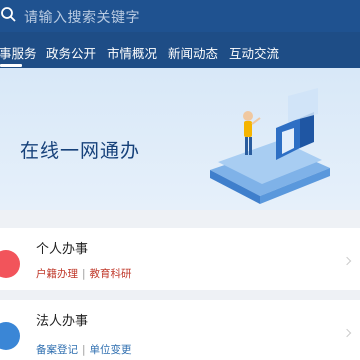 This screenshot has height=360, width=360. What do you see at coordinates (11, 65) in the screenshot?
I see `active-tab-indicator` at bounding box center [11, 65].